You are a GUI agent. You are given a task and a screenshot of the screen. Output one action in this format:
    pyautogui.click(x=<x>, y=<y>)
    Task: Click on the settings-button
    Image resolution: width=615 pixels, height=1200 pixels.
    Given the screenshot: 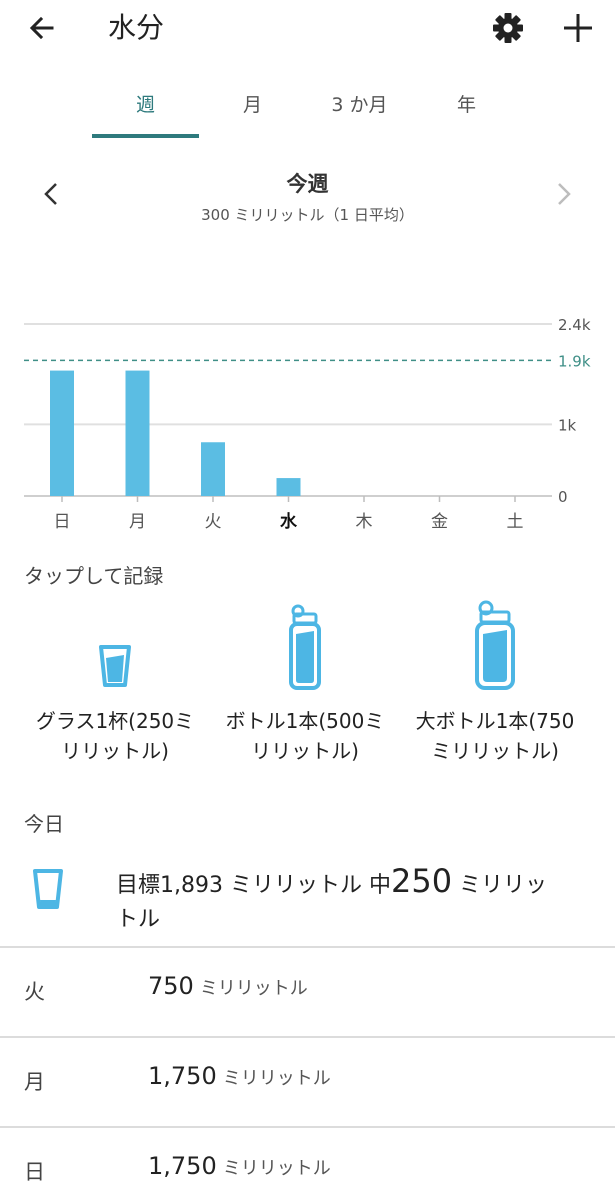 What is the action you would take?
    pyautogui.click(x=508, y=28)
    